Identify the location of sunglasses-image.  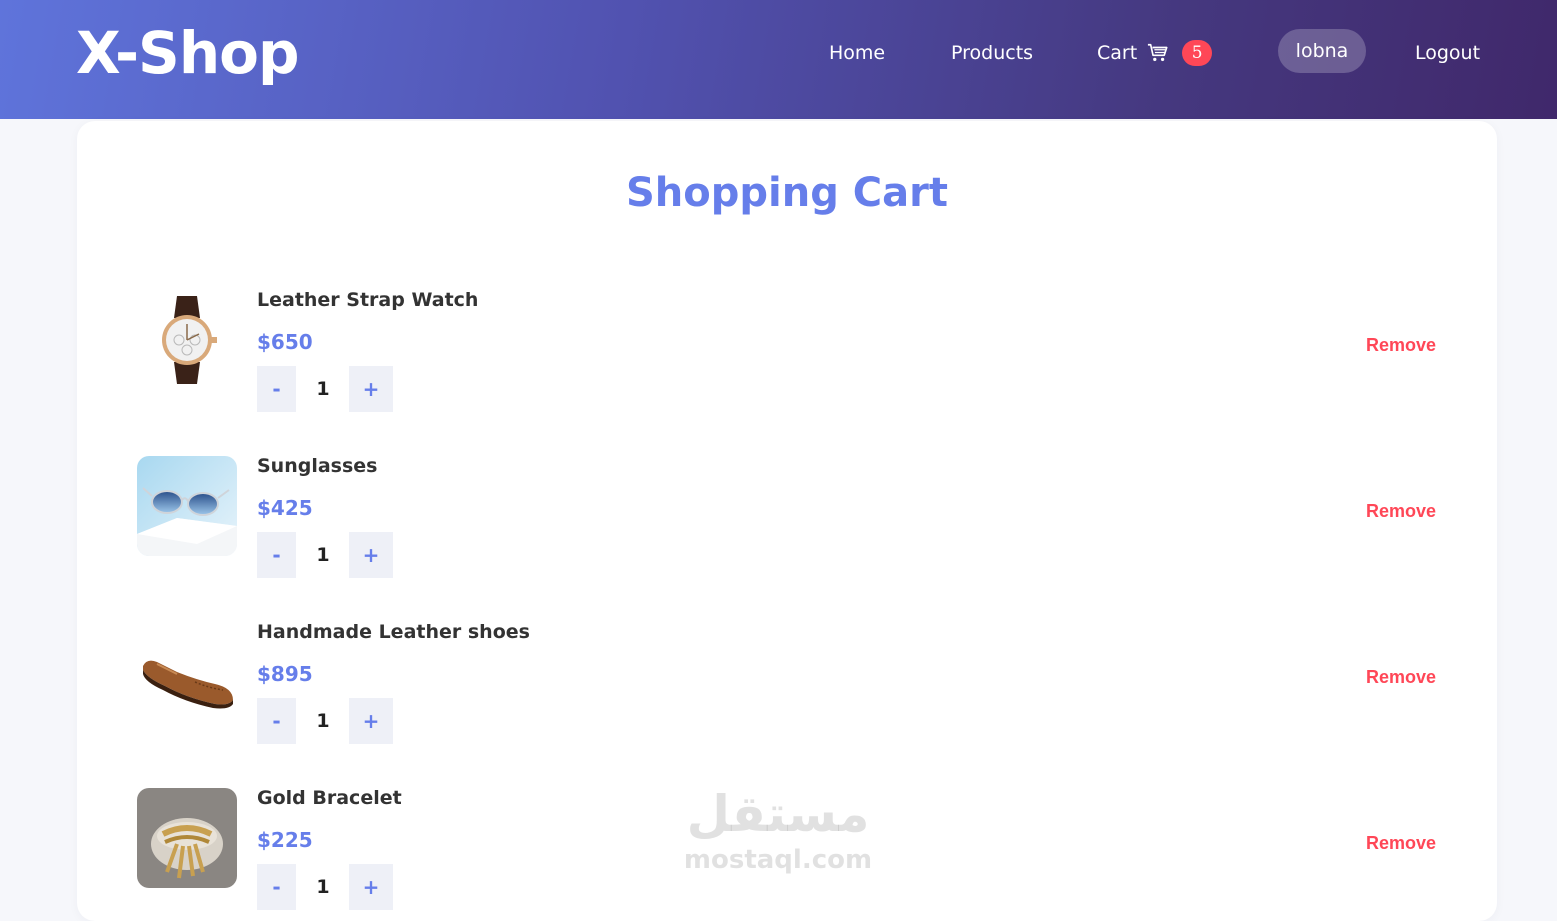
(187, 506).